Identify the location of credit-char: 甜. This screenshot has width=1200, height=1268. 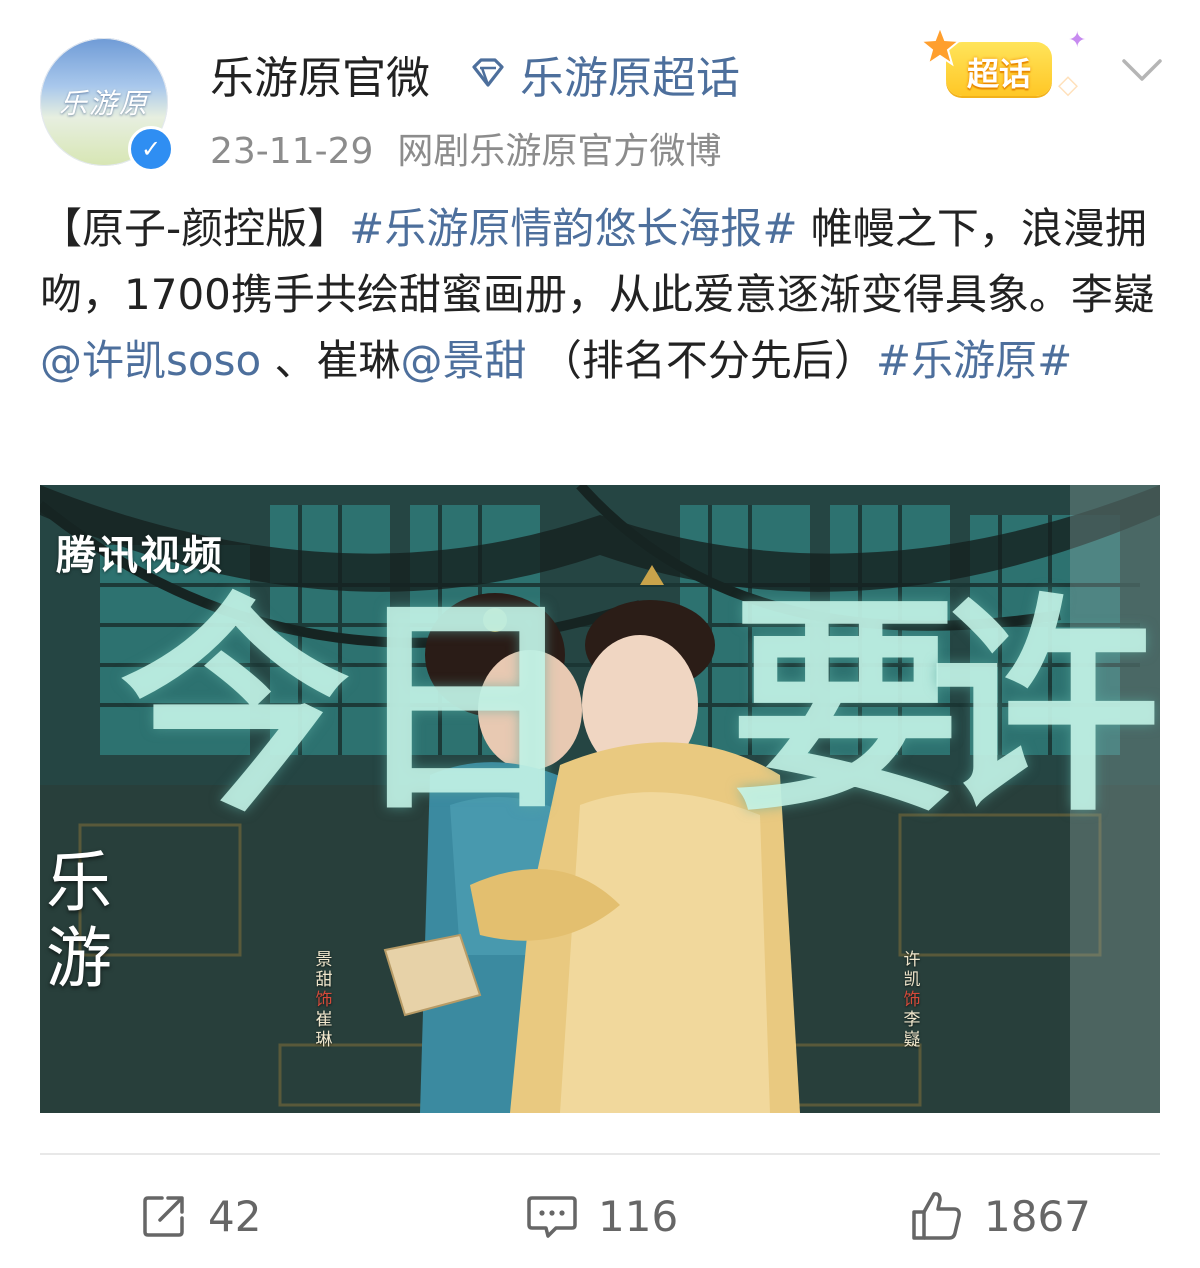
(324, 980).